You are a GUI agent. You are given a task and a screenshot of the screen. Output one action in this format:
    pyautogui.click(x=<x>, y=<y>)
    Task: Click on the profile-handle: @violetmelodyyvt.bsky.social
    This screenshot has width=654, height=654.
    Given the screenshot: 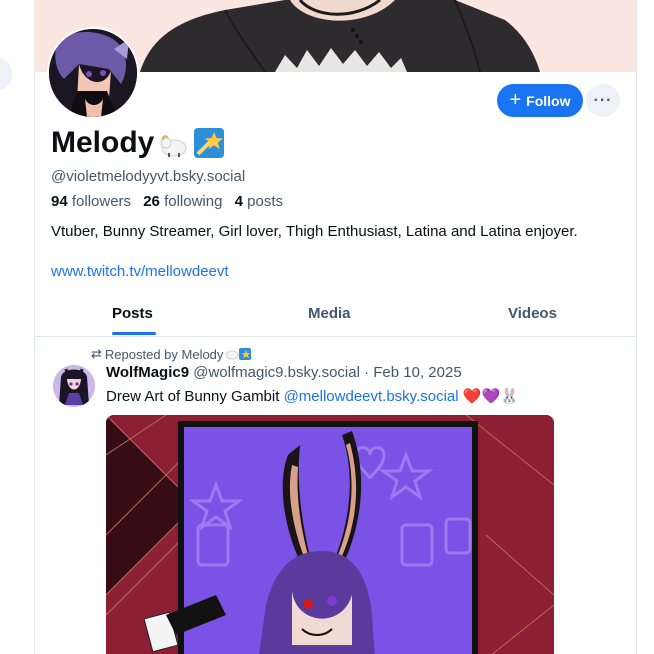 What is the action you would take?
    pyautogui.click(x=148, y=176)
    